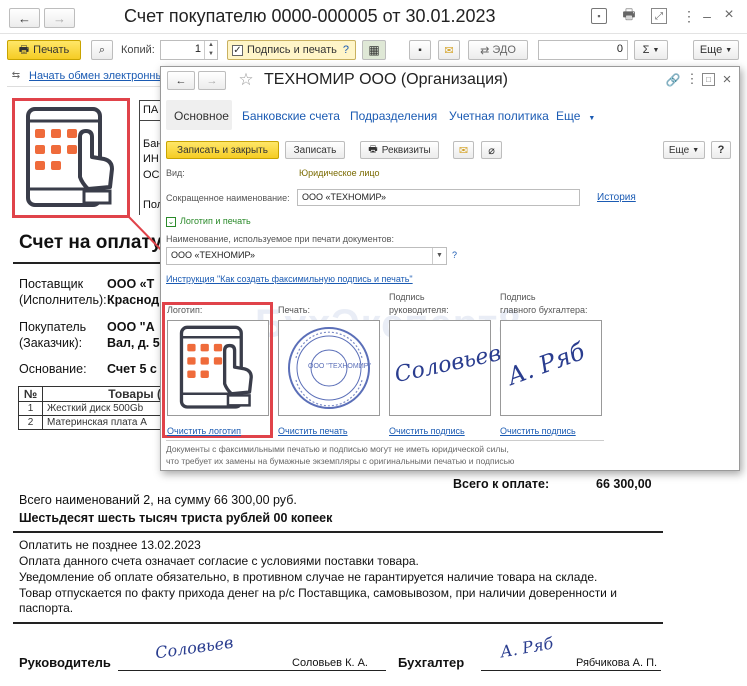 The image size is (747, 686). I want to click on print-name-dropdown: ▼, so click(439, 256).